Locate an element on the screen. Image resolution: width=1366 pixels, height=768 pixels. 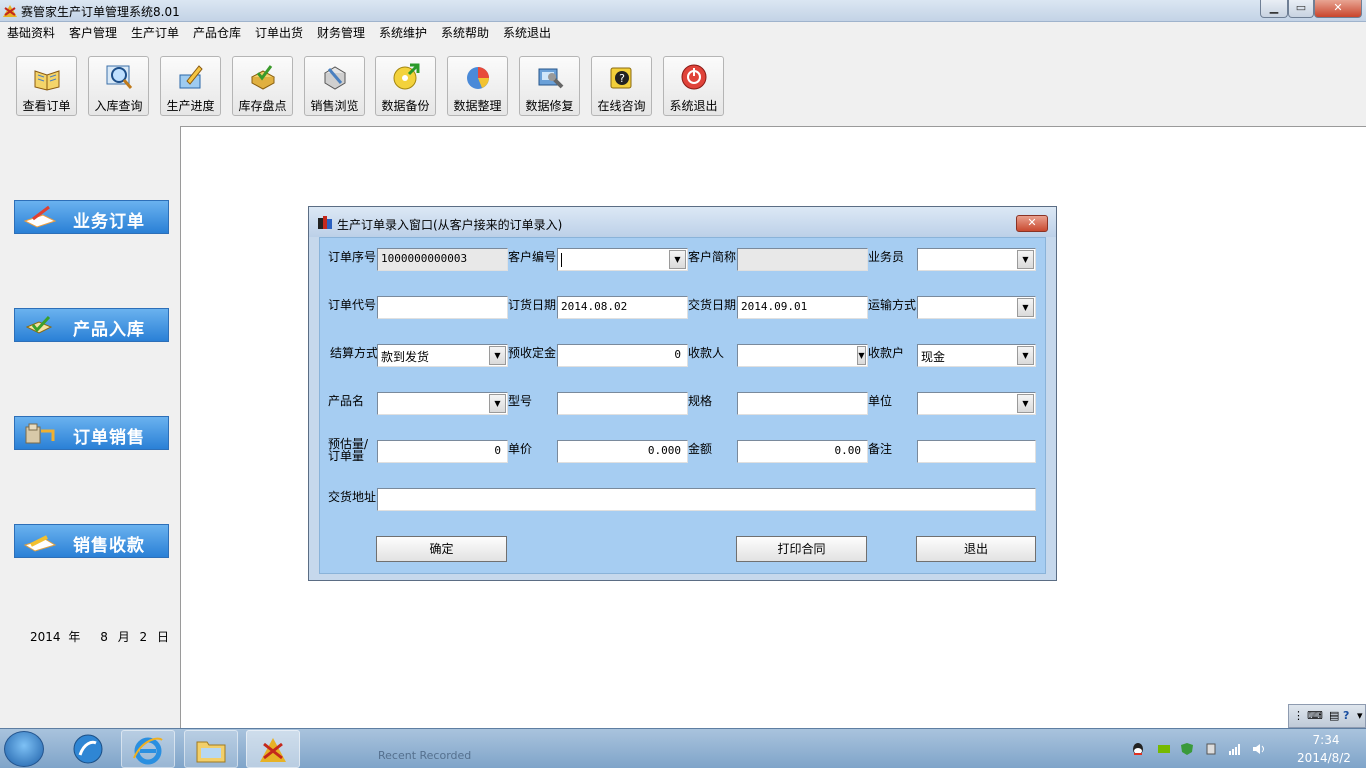
deposit-field: 0 is located at coordinates (622, 355).